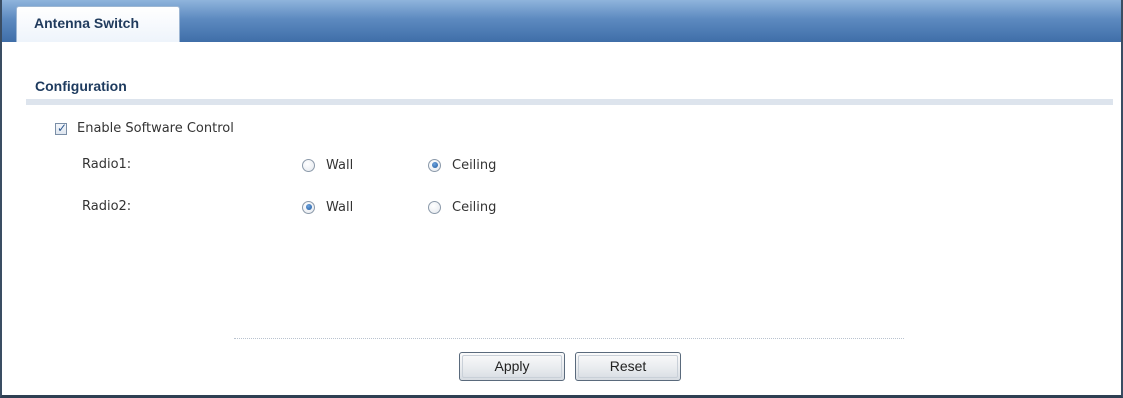 The width and height of the screenshot is (1123, 398). I want to click on radio2-wall-radio, so click(308, 207).